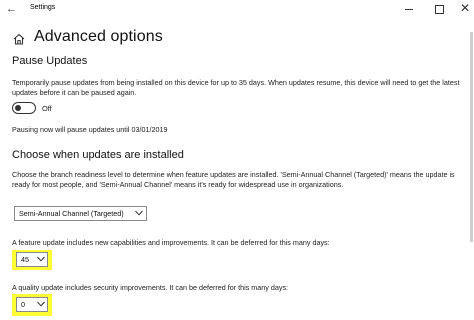  I want to click on toggle-state-label: Off, so click(47, 108).